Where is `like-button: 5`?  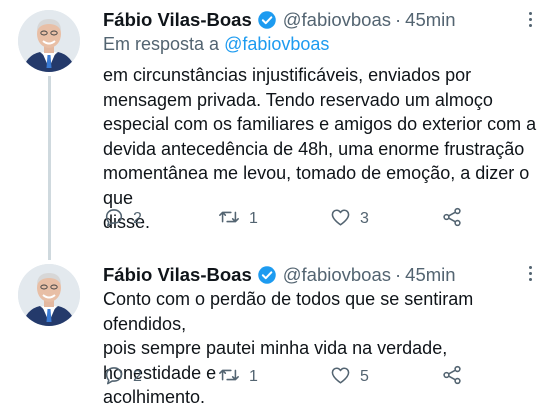 like-button: 5 is located at coordinates (349, 377).